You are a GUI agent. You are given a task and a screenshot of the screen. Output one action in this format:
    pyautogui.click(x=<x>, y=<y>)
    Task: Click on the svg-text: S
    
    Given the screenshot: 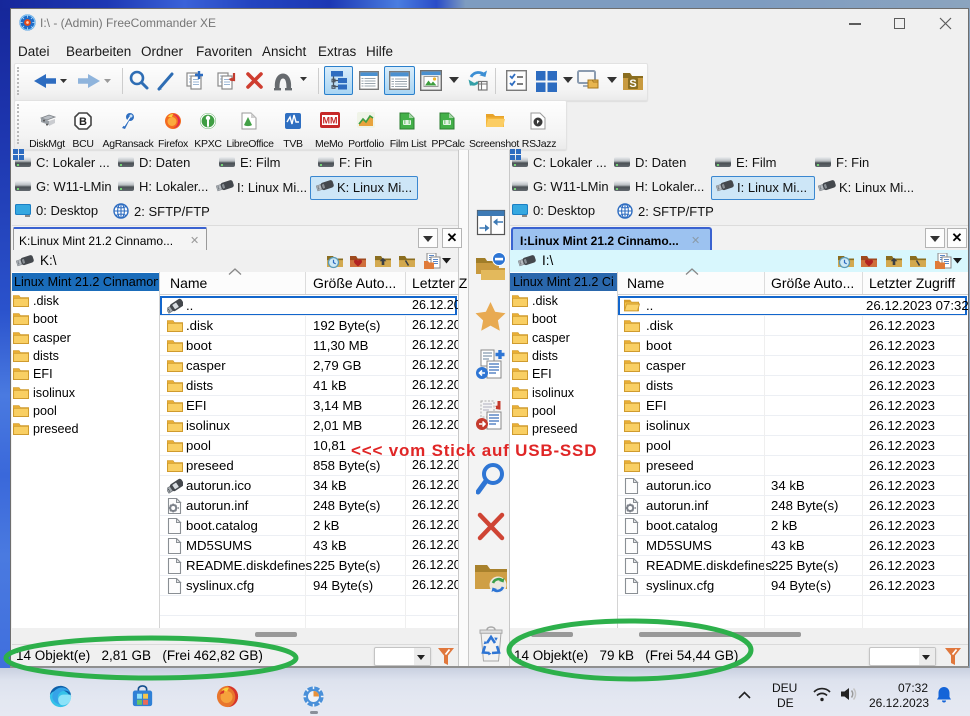 What is the action you would take?
    pyautogui.click(x=632, y=84)
    